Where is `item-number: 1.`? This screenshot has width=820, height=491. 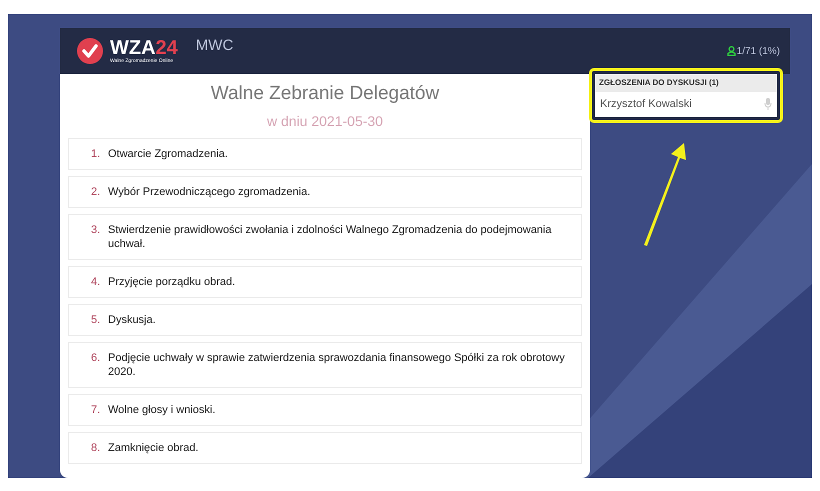
item-number: 1. is located at coordinates (96, 153).